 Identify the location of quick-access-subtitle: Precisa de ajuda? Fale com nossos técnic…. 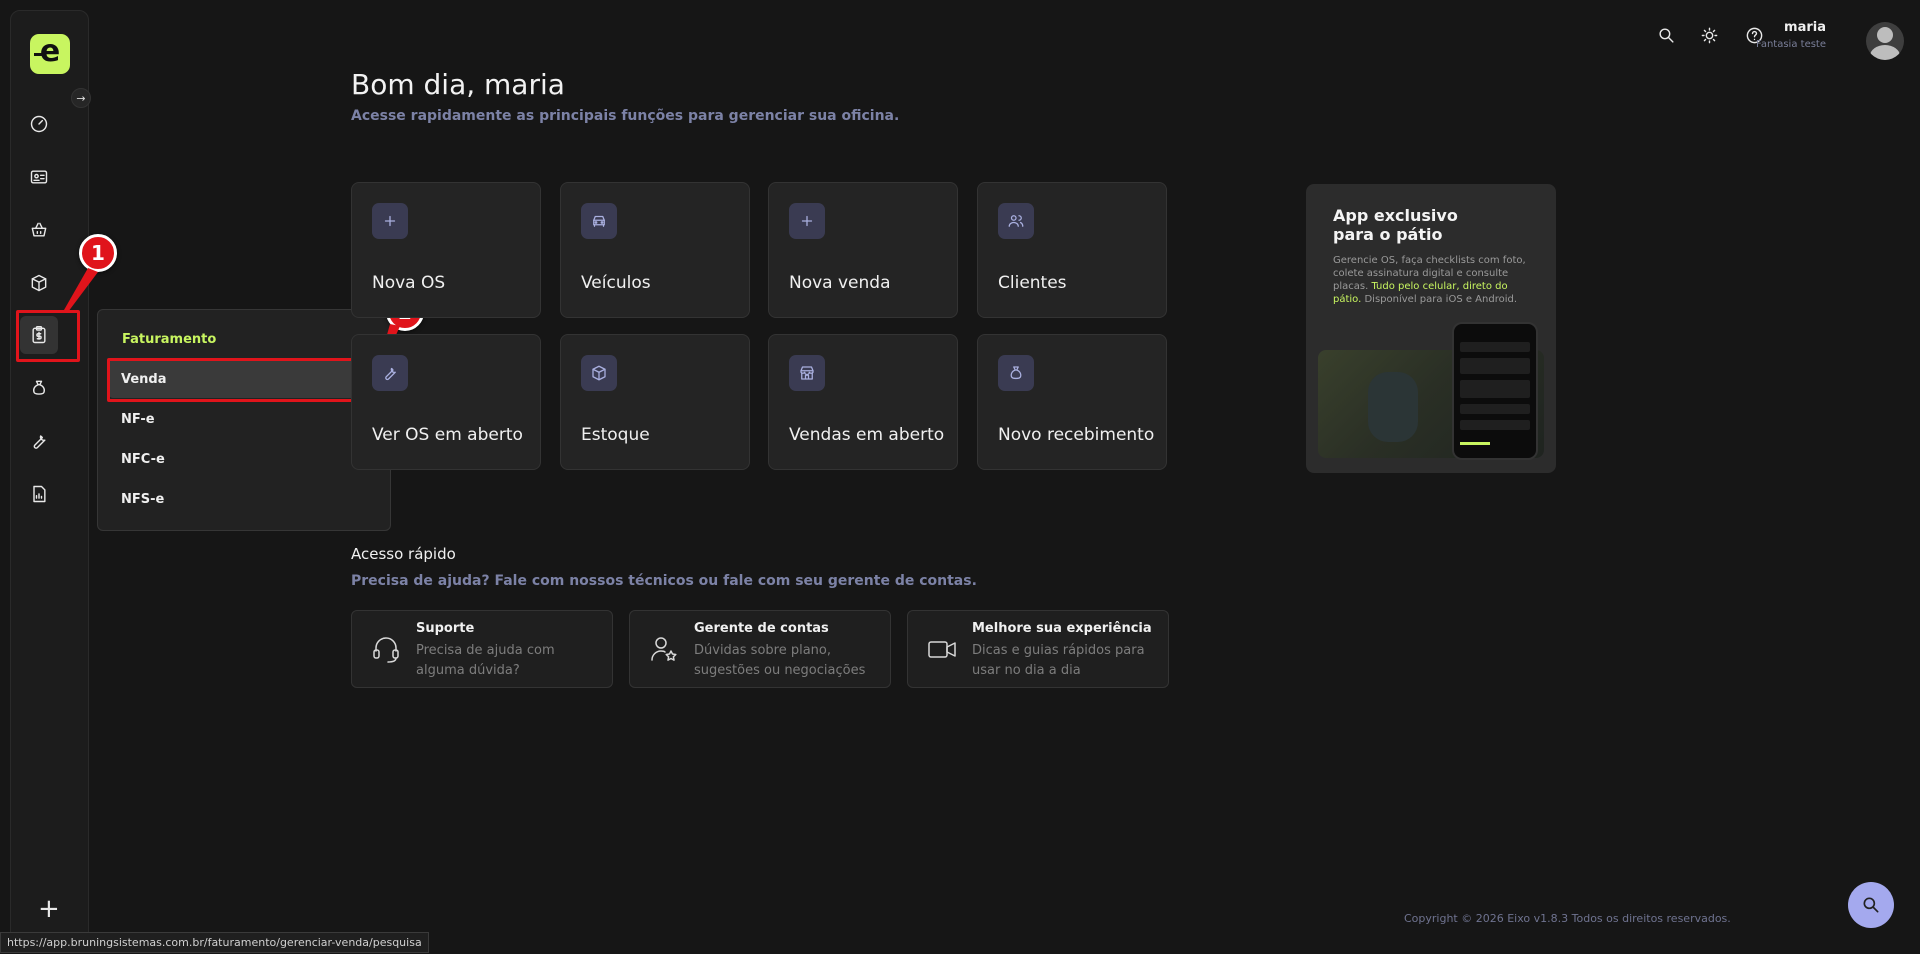
(664, 581).